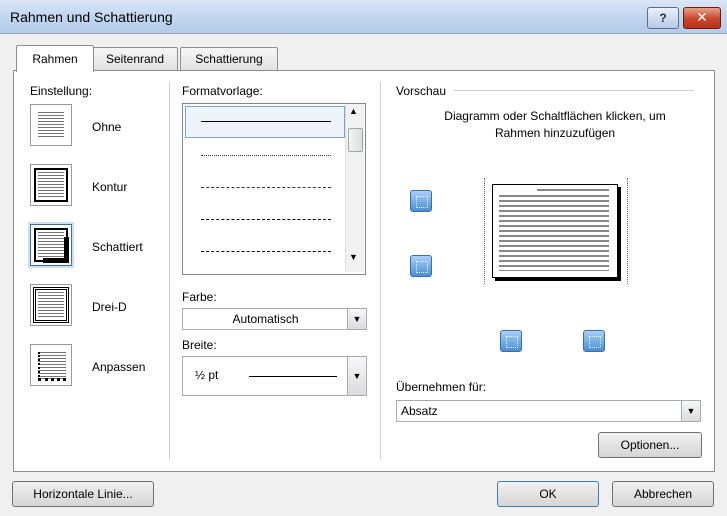  Describe the element at coordinates (229, 58) in the screenshot. I see `tab-schattierung: Schattierung` at that location.